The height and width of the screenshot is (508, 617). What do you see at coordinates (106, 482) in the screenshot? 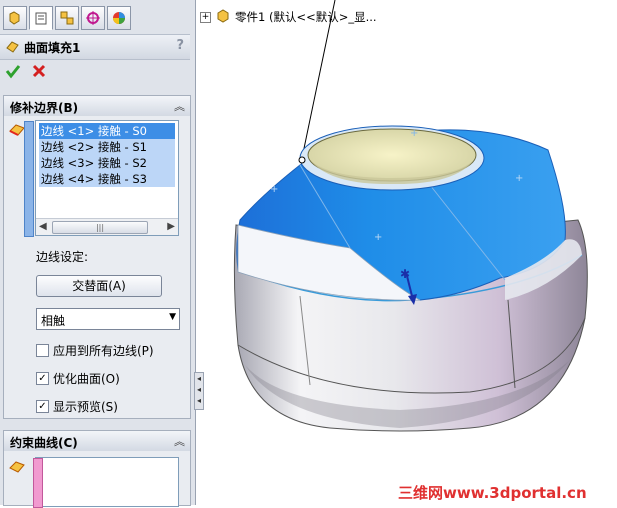
I see `constraint-curve-list` at bounding box center [106, 482].